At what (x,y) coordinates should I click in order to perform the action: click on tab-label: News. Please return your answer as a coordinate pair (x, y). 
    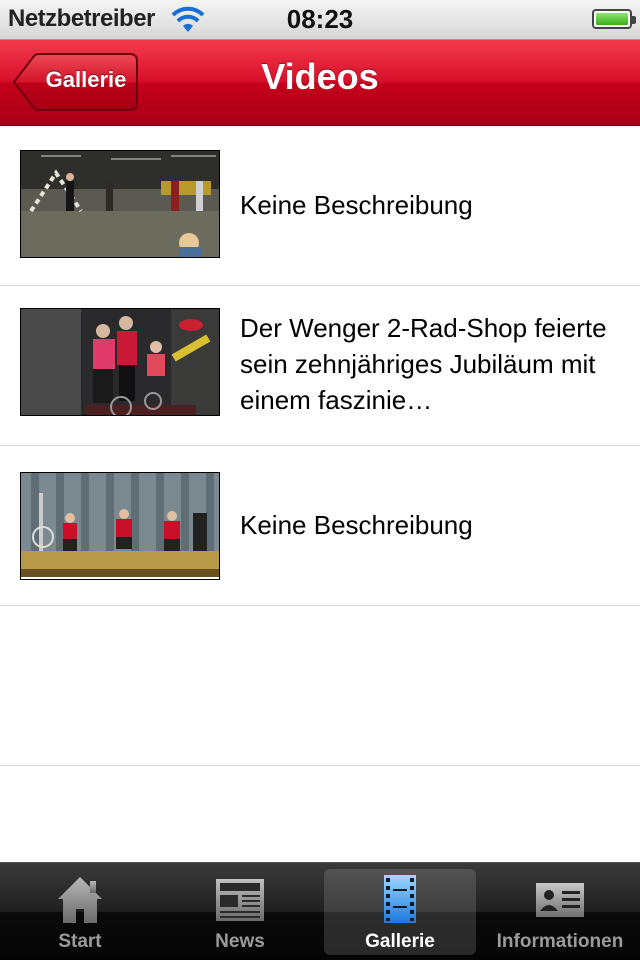
    Looking at the image, I should click on (240, 941).